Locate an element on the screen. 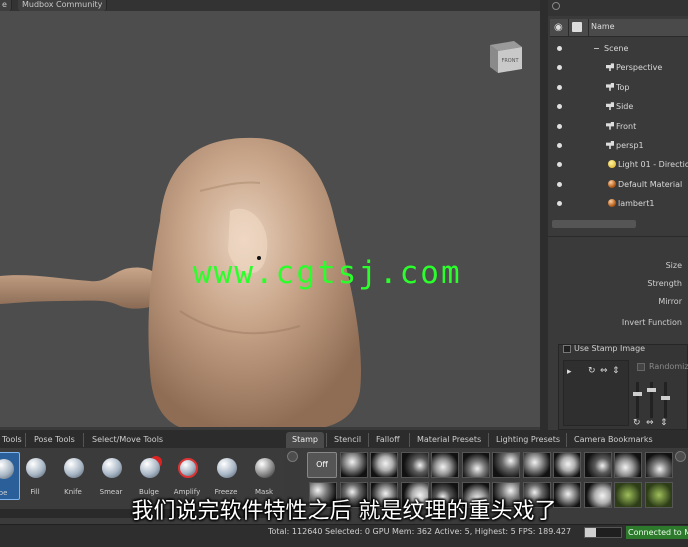 Image resolution: width=688 pixels, height=547 pixels. object-list-item: Default Material is located at coordinates (619, 184).